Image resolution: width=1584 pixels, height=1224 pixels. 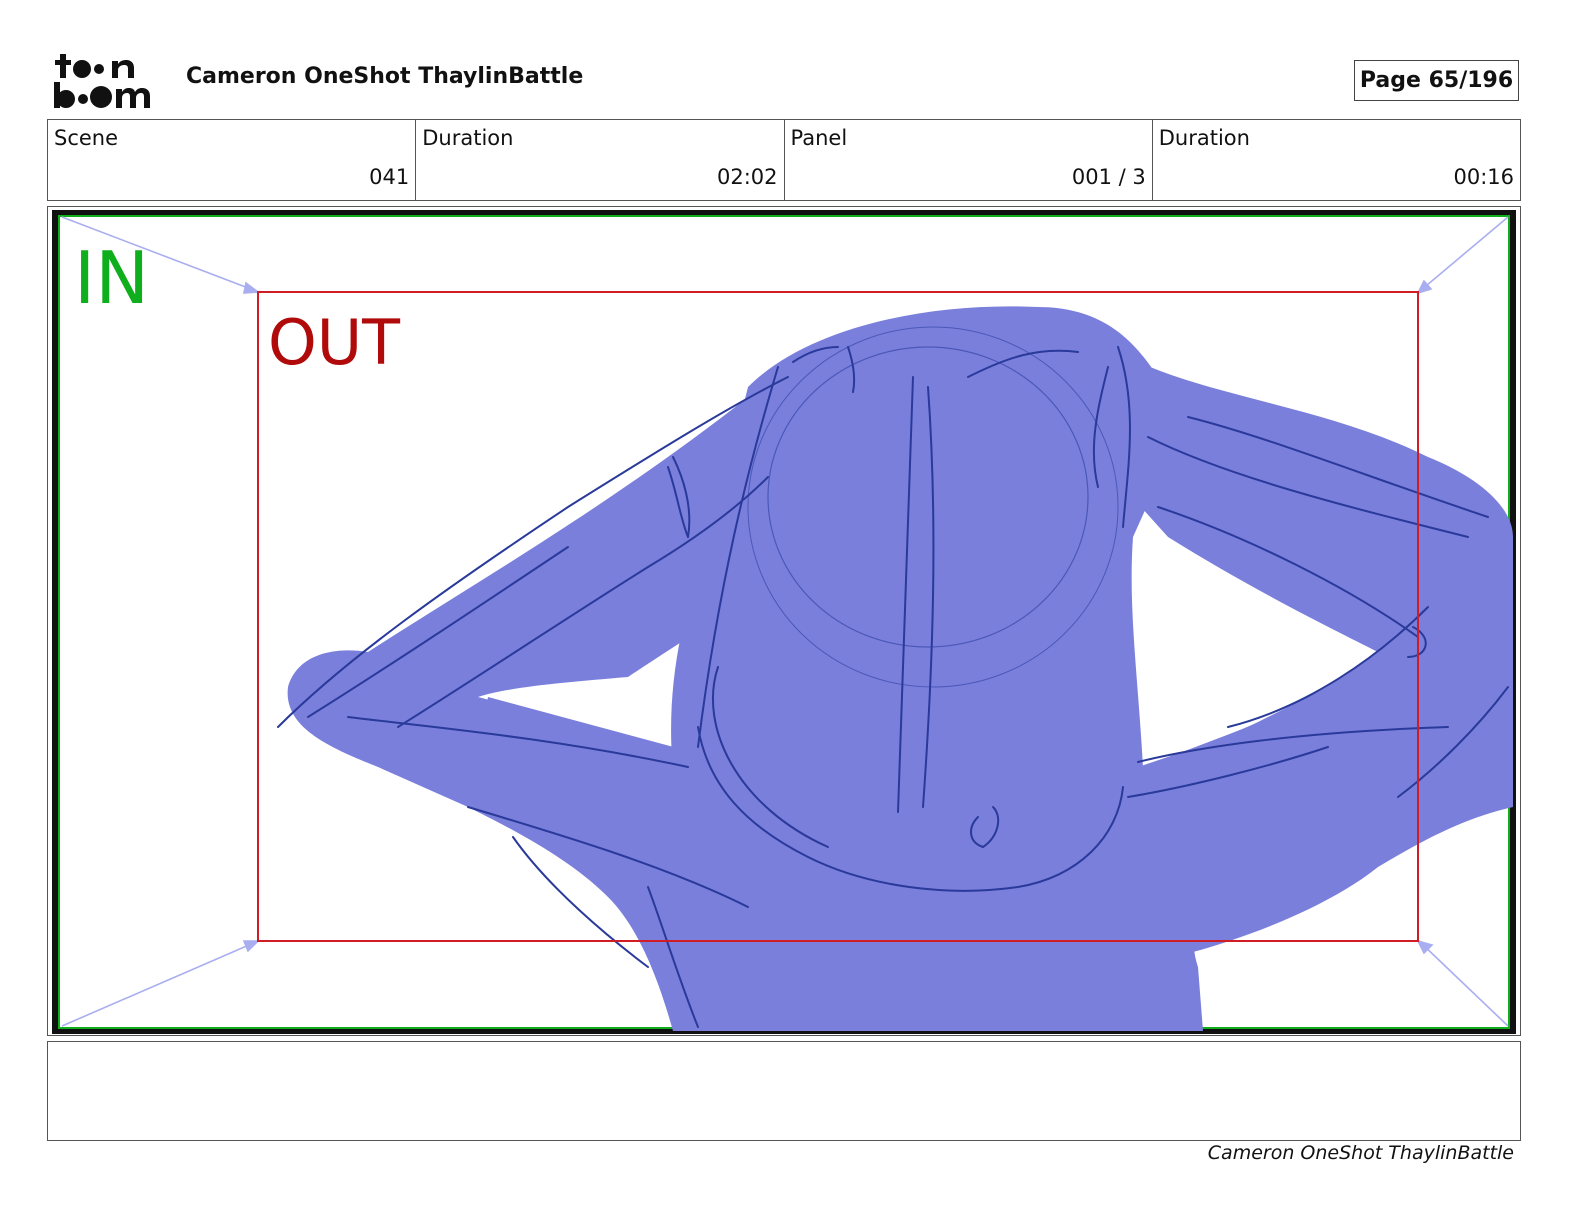 What do you see at coordinates (232, 160) in the screenshot?
I see `scene-cell: Scene 041` at bounding box center [232, 160].